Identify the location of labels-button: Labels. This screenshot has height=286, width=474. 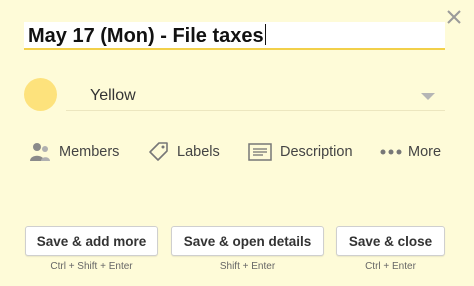
(194, 153).